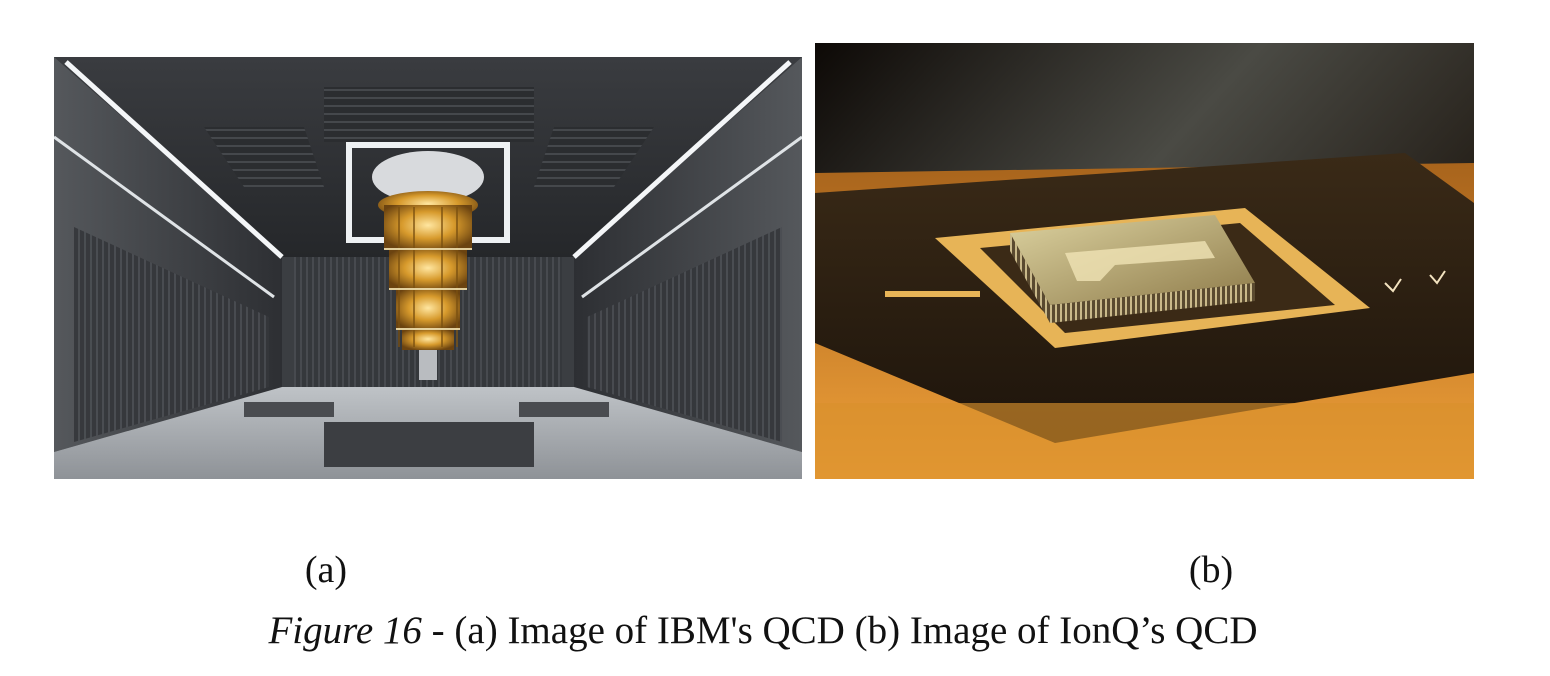 Image resolution: width=1550 pixels, height=676 pixels. What do you see at coordinates (326, 570) in the screenshot?
I see `subfigure-label-a: (a)` at bounding box center [326, 570].